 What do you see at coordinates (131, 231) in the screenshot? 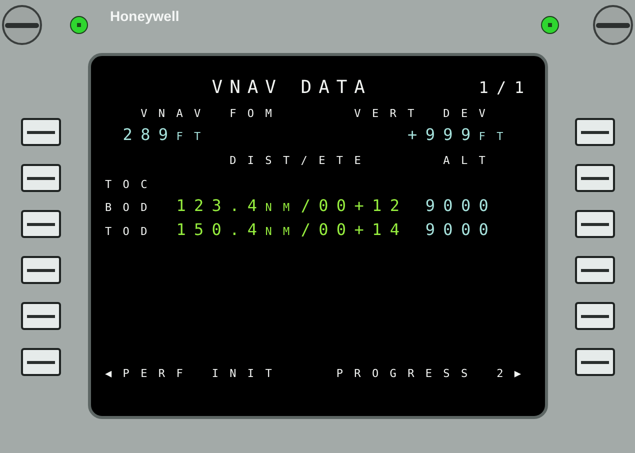
I see `screen-text: TOD` at bounding box center [131, 231].